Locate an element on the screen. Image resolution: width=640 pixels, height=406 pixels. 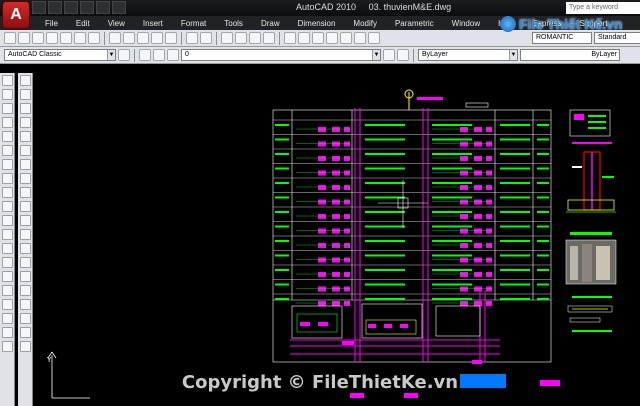
layer-state-icon is located at coordinates (159, 55).